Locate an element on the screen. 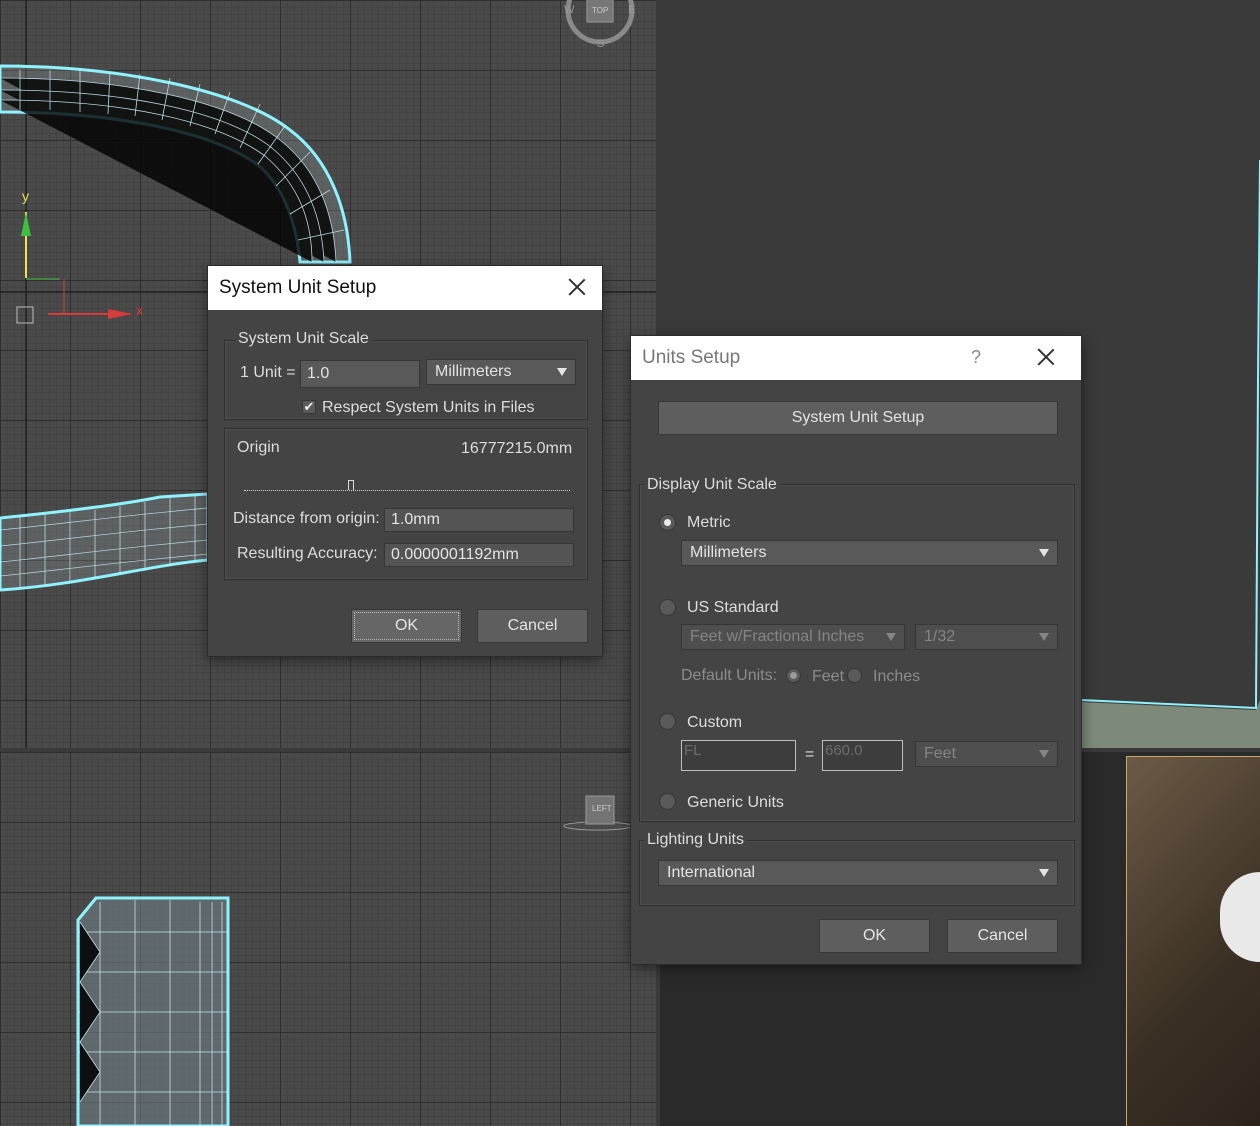  origin-slider is located at coordinates (407, 483).